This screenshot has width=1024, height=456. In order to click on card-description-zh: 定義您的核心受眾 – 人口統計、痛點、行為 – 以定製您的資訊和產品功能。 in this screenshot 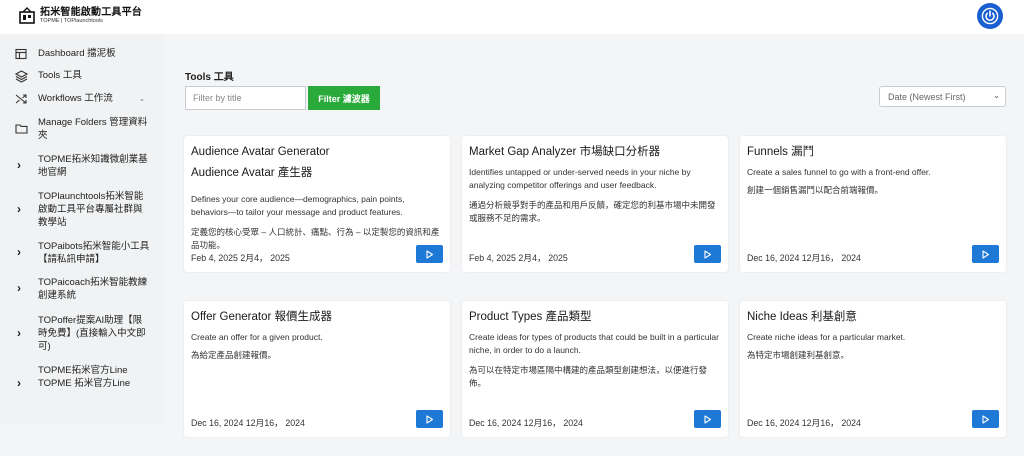, I will do `click(315, 238)`.